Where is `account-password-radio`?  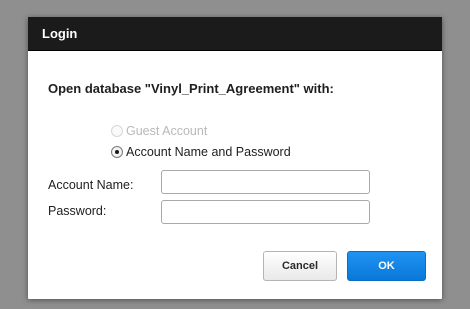
account-password-radio is located at coordinates (117, 152).